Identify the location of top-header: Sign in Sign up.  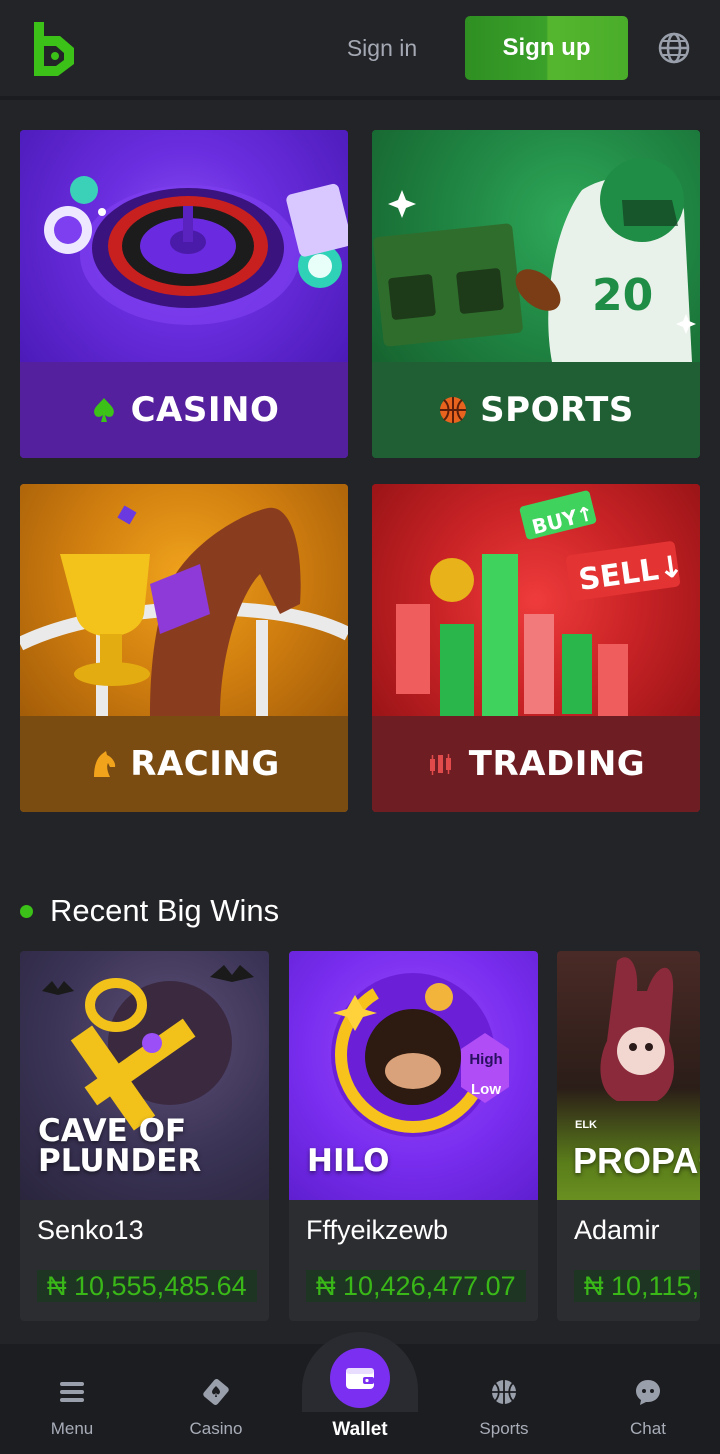
(360, 50).